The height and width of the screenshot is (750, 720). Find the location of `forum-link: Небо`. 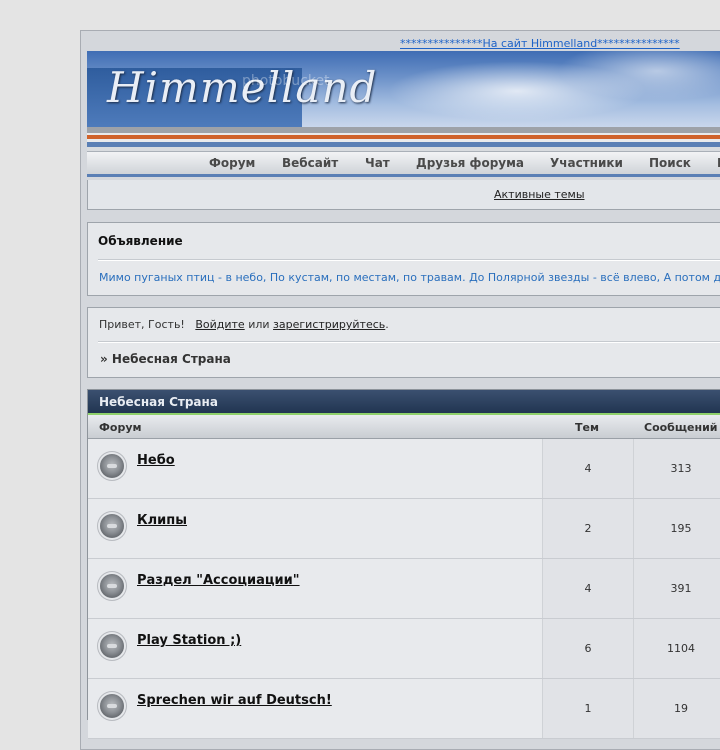

forum-link: Небо is located at coordinates (156, 460).